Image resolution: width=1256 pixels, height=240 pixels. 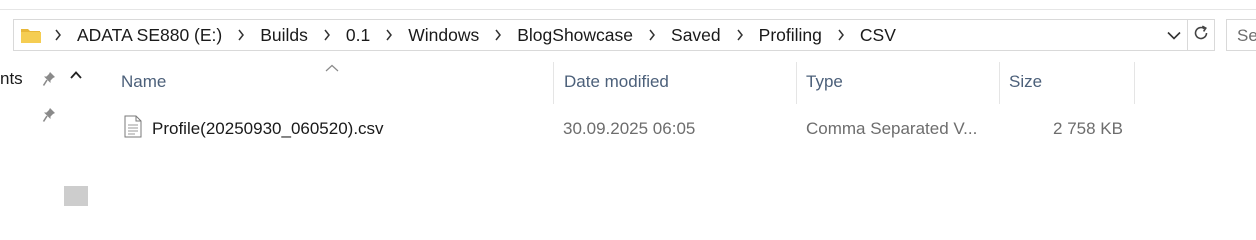 What do you see at coordinates (336, 82) in the screenshot?
I see `column-header-name: Name` at bounding box center [336, 82].